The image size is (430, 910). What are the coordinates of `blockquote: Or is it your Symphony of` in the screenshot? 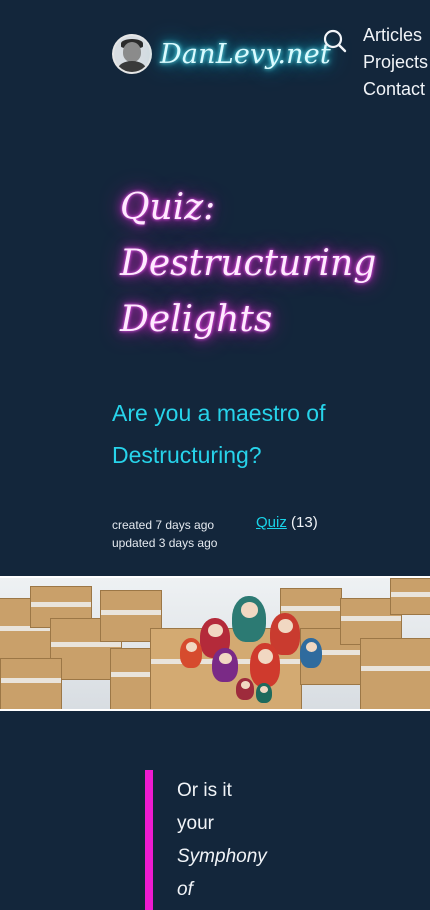 It's located at (232, 840).